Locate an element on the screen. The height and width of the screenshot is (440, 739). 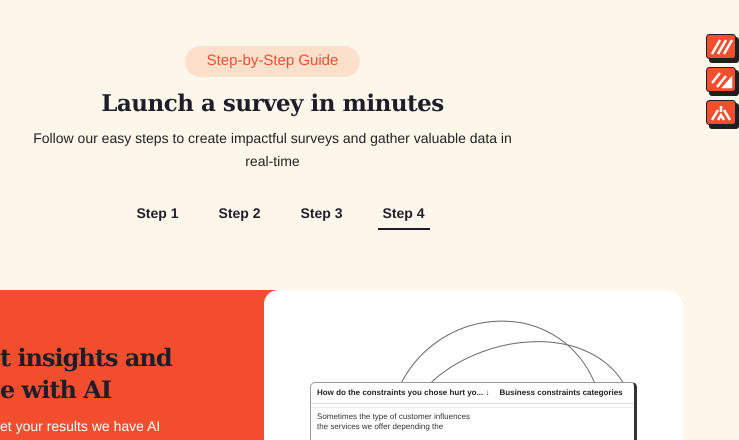
step-tab: Step 2 is located at coordinates (239, 216).